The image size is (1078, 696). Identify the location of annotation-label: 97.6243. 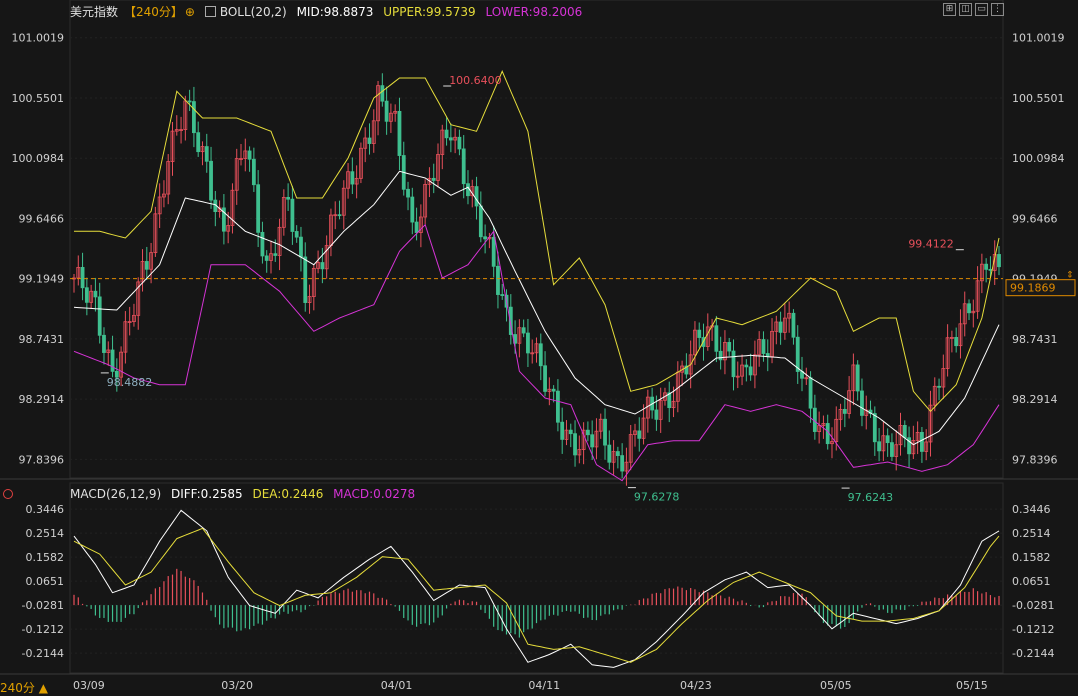
(871, 497).